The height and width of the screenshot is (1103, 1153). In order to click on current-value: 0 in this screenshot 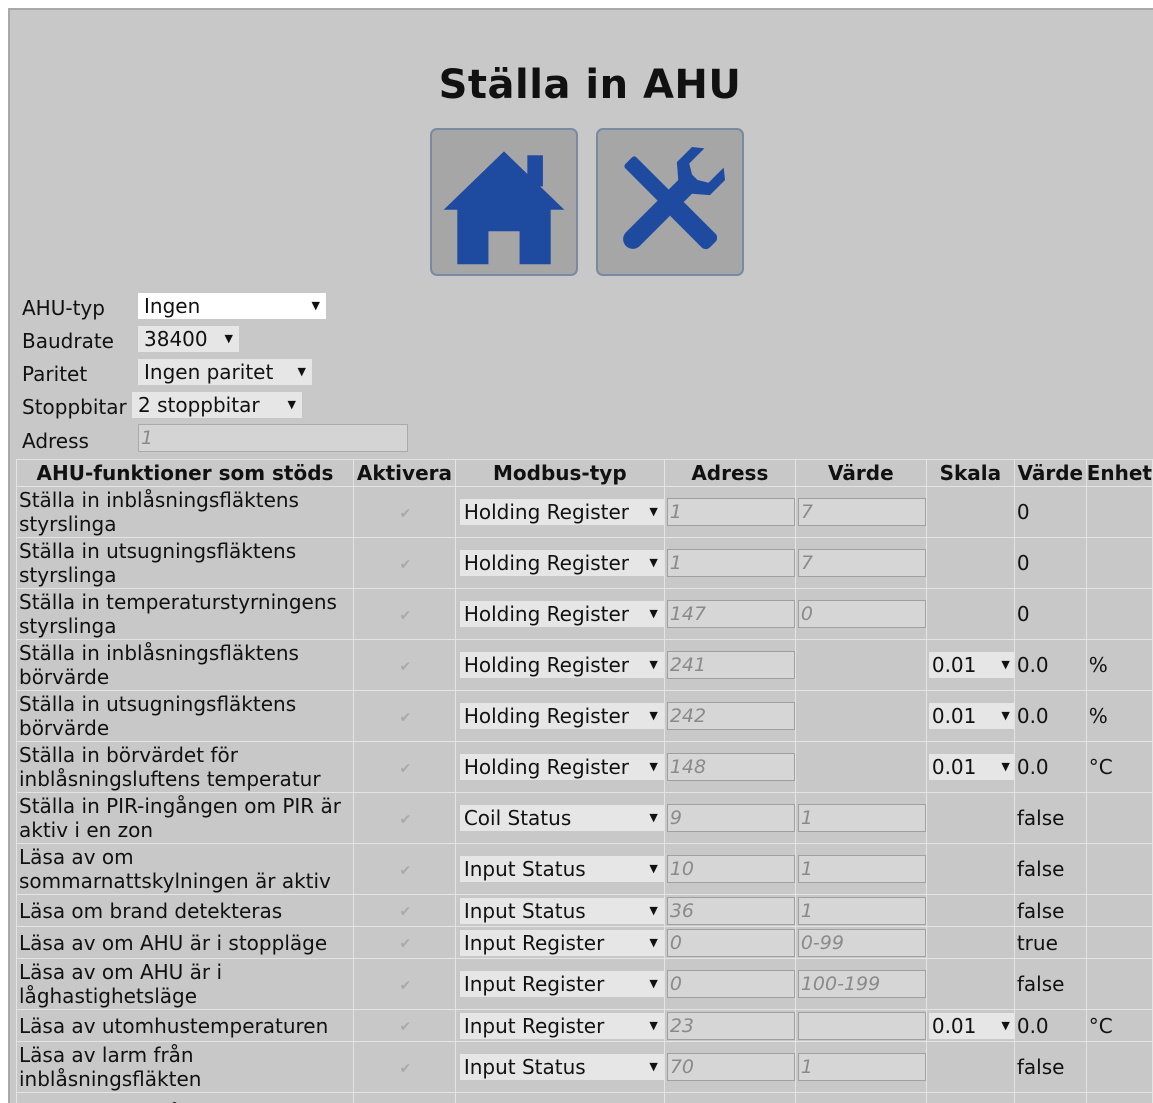, I will do `click(1050, 512)`.